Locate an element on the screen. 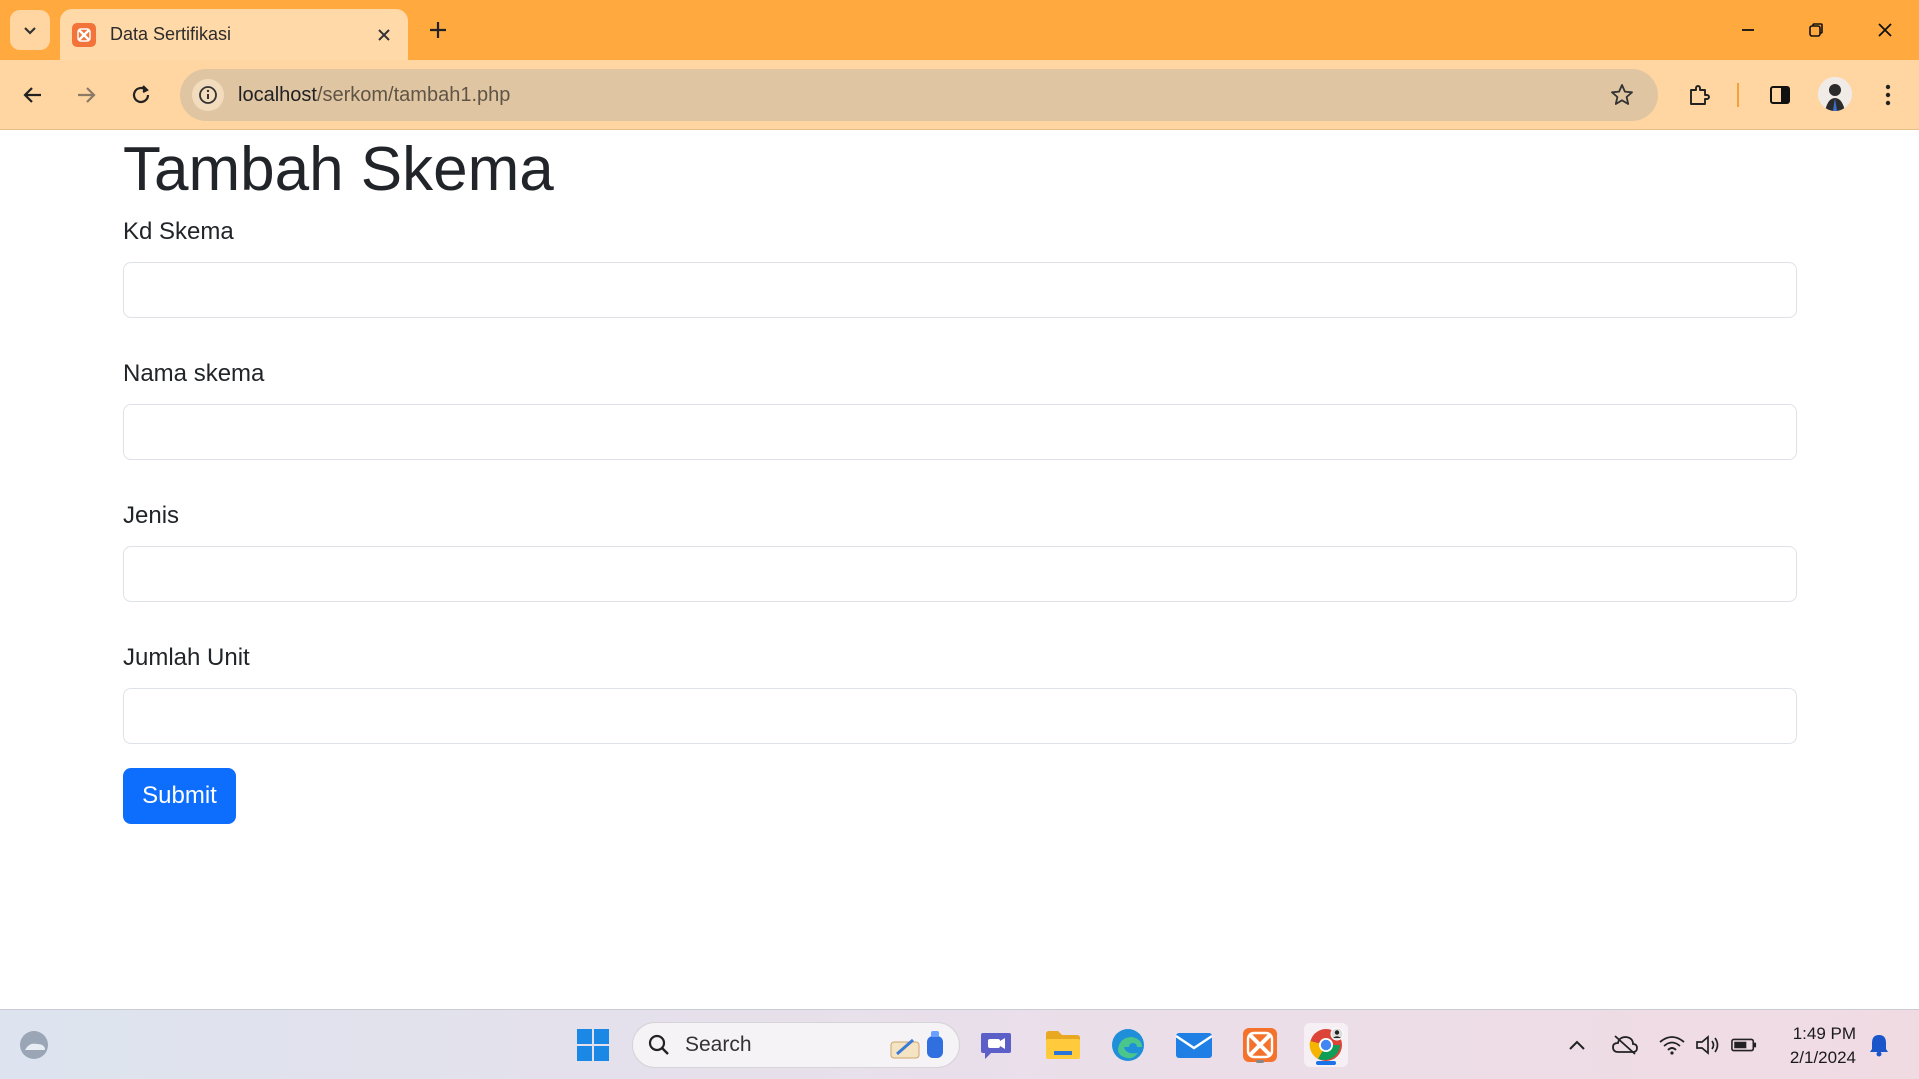  jumlah-unit-label: Jumlah Unit is located at coordinates (186, 658).